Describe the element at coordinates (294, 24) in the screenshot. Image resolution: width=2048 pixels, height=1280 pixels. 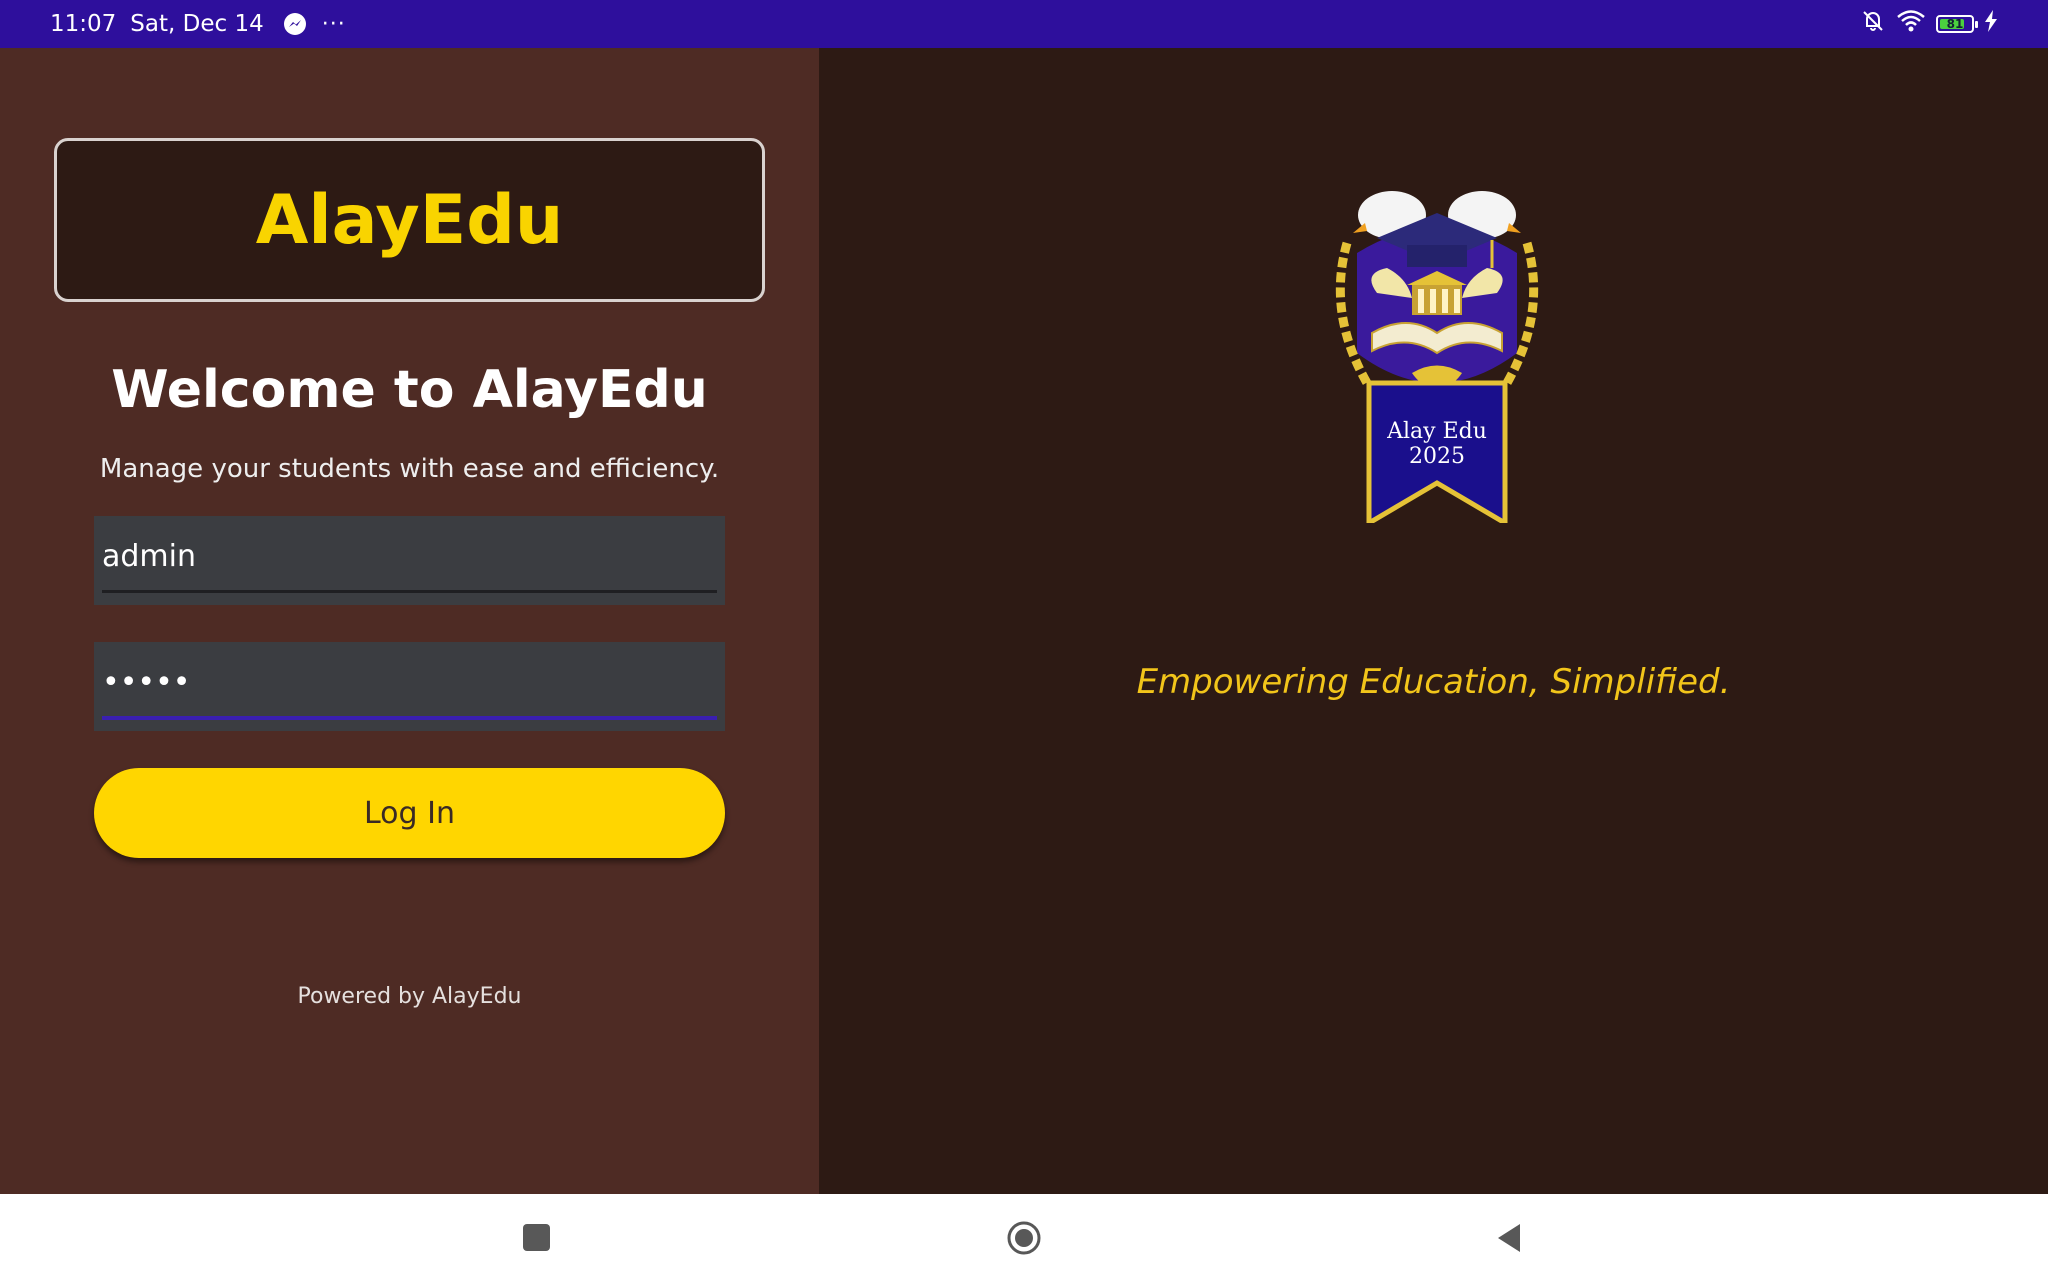
I see `messenger-icon` at that location.